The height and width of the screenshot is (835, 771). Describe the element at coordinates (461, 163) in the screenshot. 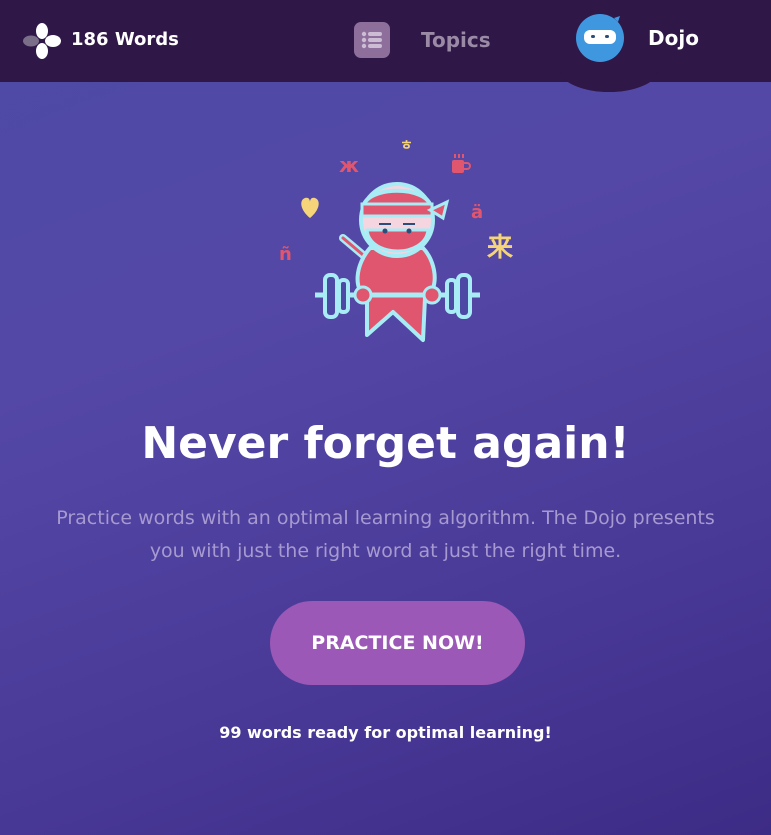

I see `coffee-cup-icon` at that location.